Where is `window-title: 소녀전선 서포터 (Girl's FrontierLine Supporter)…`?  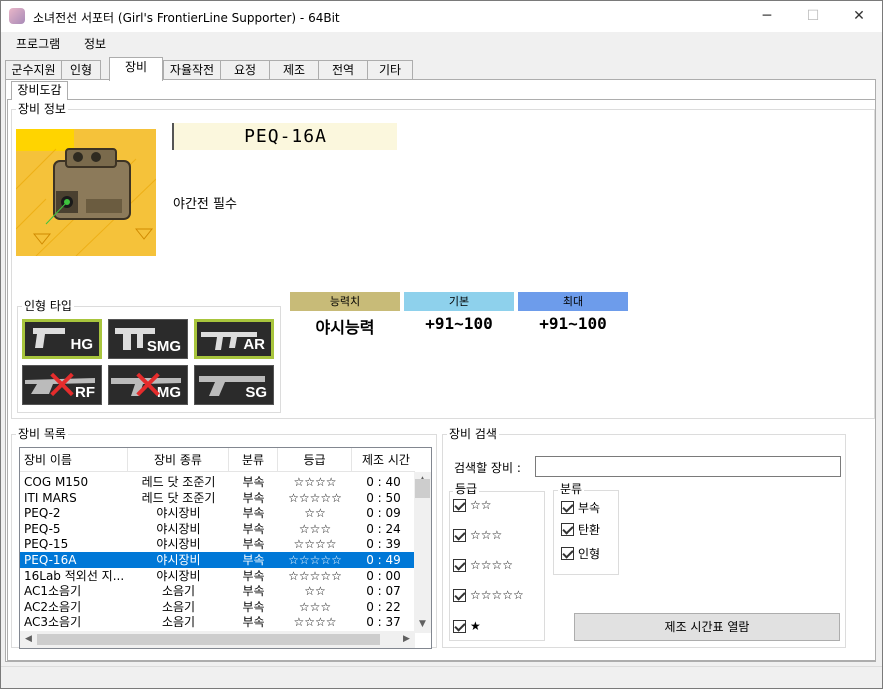
window-title: 소녀전선 서포터 (Girl's FrontierLine Supporter)… is located at coordinates (186, 18).